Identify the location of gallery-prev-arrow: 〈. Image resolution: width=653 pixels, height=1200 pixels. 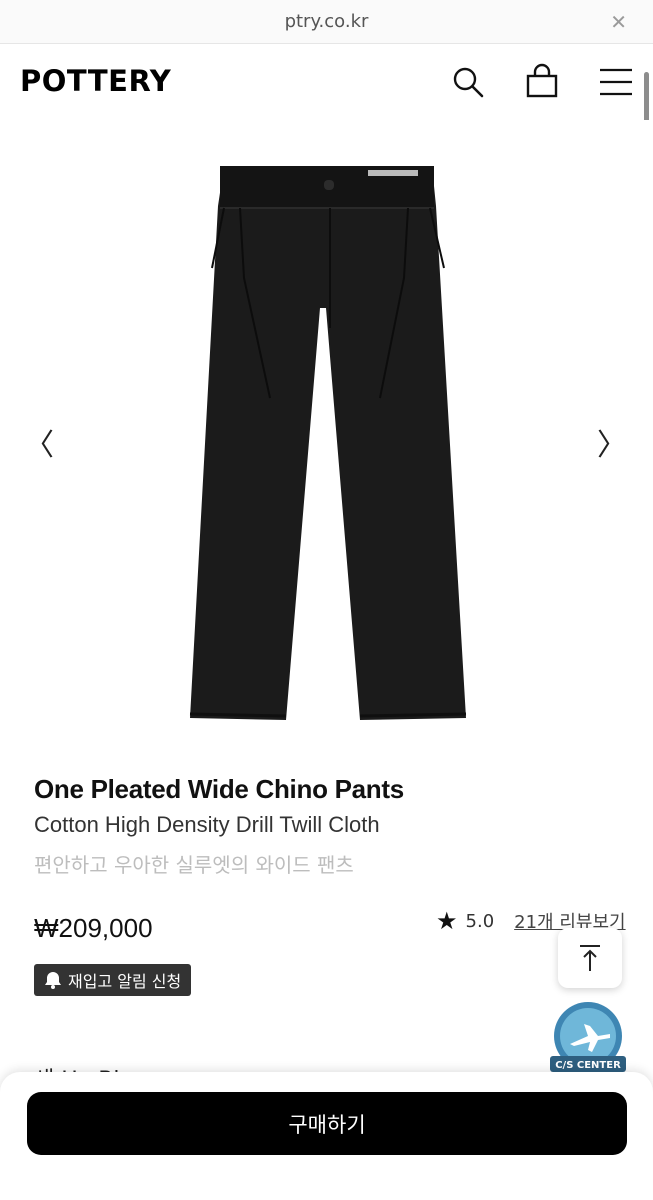
(39, 442).